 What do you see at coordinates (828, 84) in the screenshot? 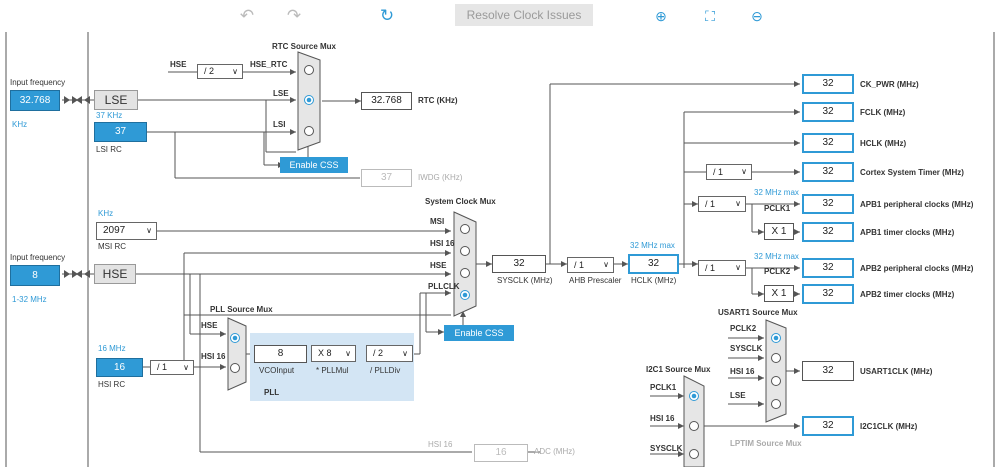
I see `ck-pwr-value: 32` at bounding box center [828, 84].